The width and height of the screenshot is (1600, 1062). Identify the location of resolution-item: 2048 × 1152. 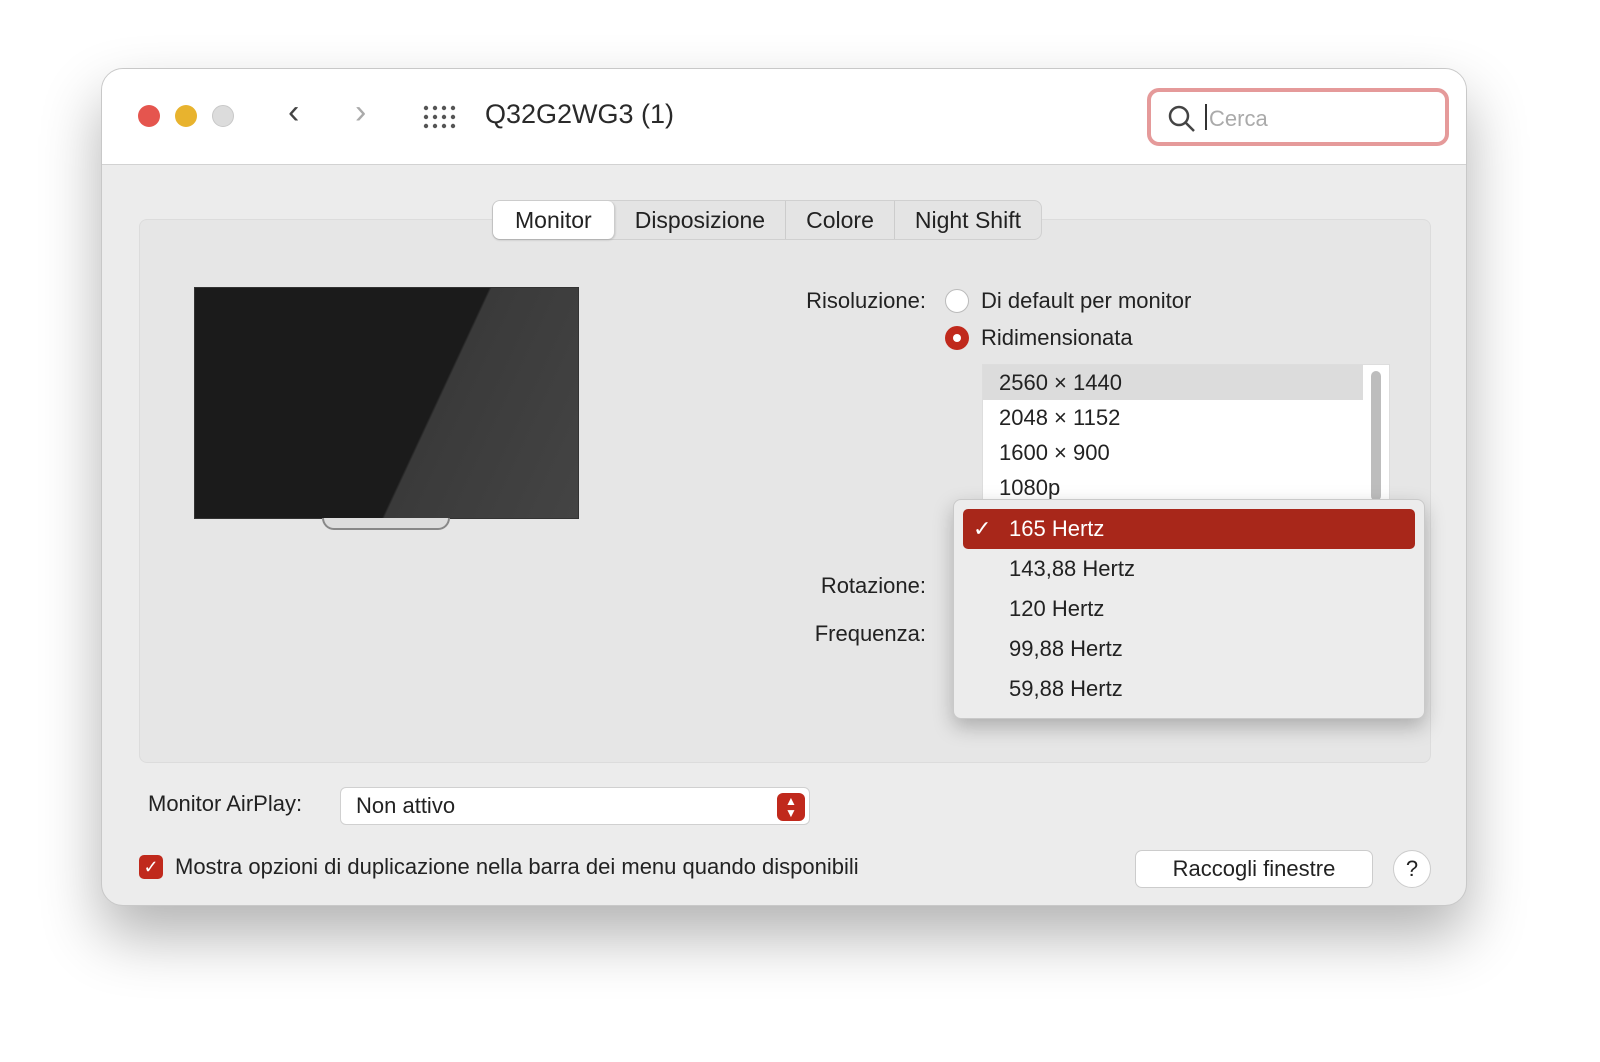
(1173, 417).